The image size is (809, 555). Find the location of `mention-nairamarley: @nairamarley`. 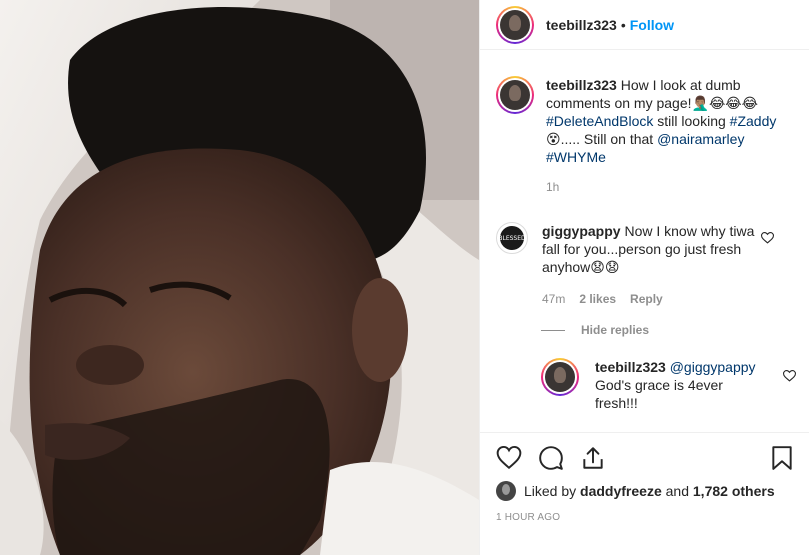

mention-nairamarley: @nairamarley is located at coordinates (700, 139).